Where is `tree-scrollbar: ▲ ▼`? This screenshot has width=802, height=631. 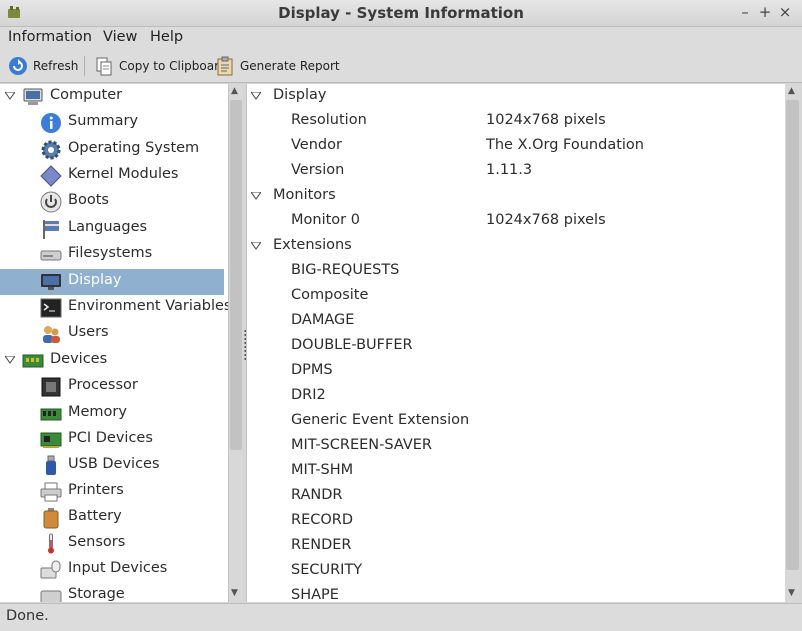 tree-scrollbar: ▲ ▼ is located at coordinates (236, 343).